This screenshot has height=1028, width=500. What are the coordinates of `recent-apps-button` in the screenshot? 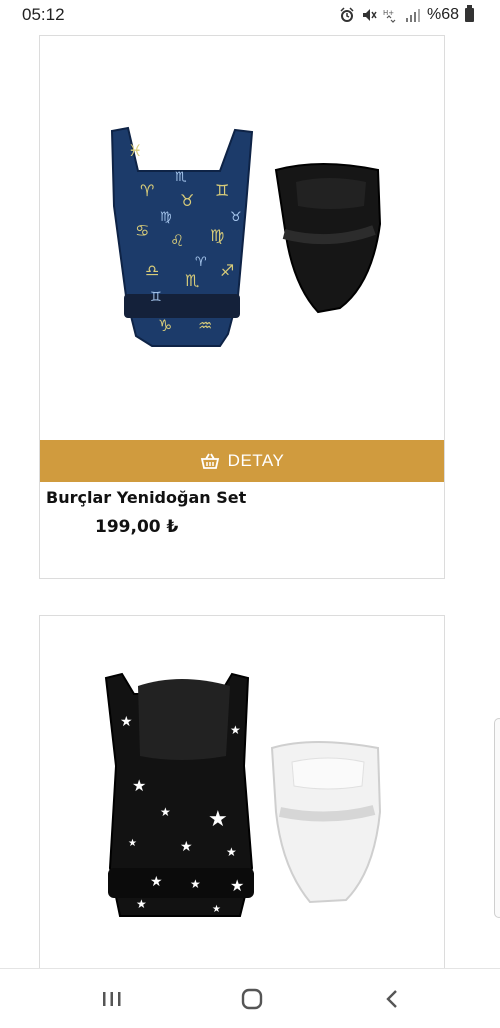 It's located at (112, 998).